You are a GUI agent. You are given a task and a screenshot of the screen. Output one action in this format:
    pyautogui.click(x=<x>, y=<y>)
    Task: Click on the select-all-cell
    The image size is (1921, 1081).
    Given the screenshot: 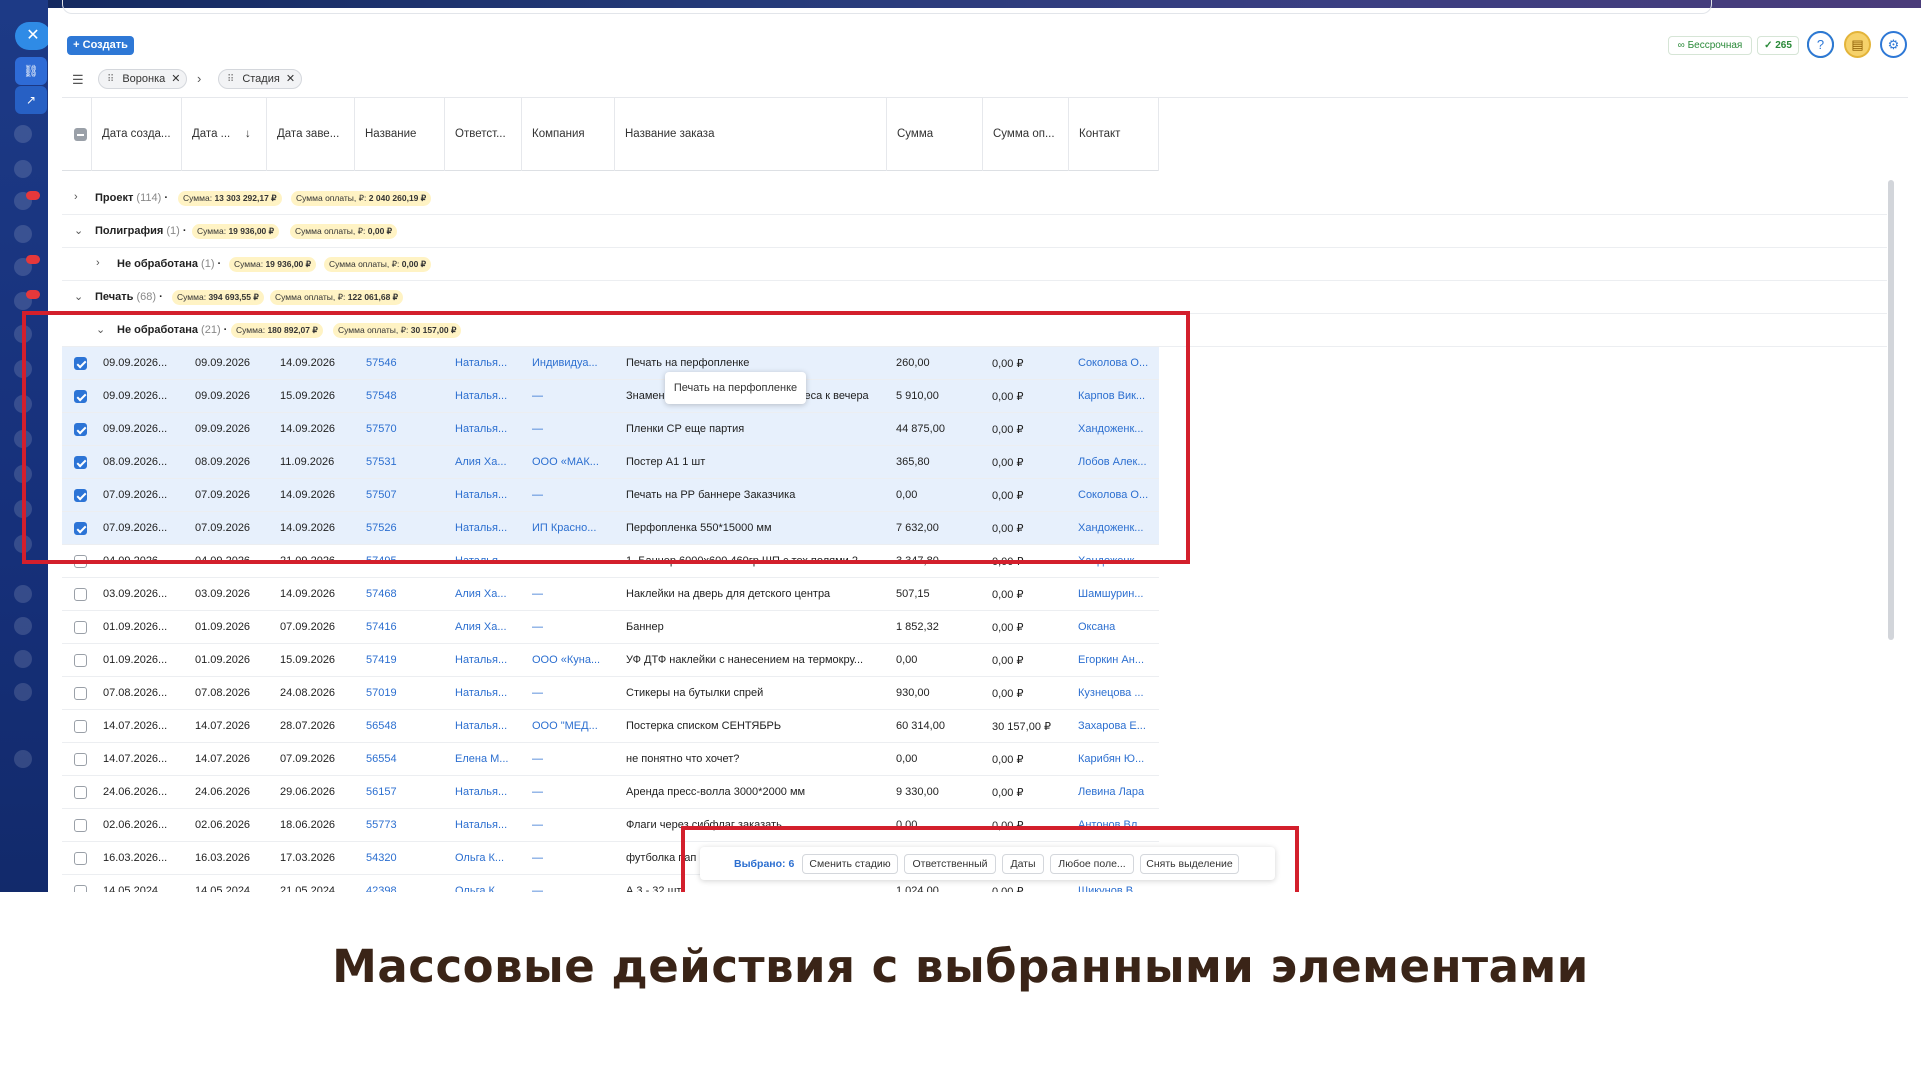 What is the action you would take?
    pyautogui.click(x=77, y=134)
    